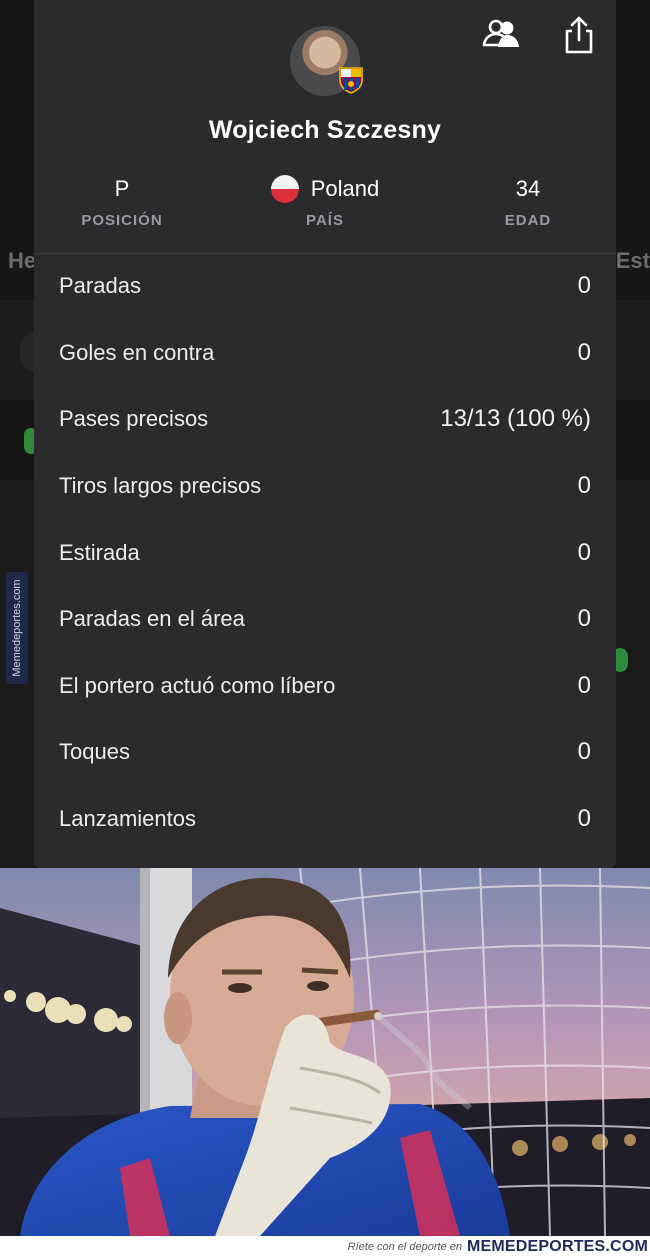  What do you see at coordinates (325, 486) in the screenshot?
I see `stat-row-tiros-largos: Tiros largos precisos 0` at bounding box center [325, 486].